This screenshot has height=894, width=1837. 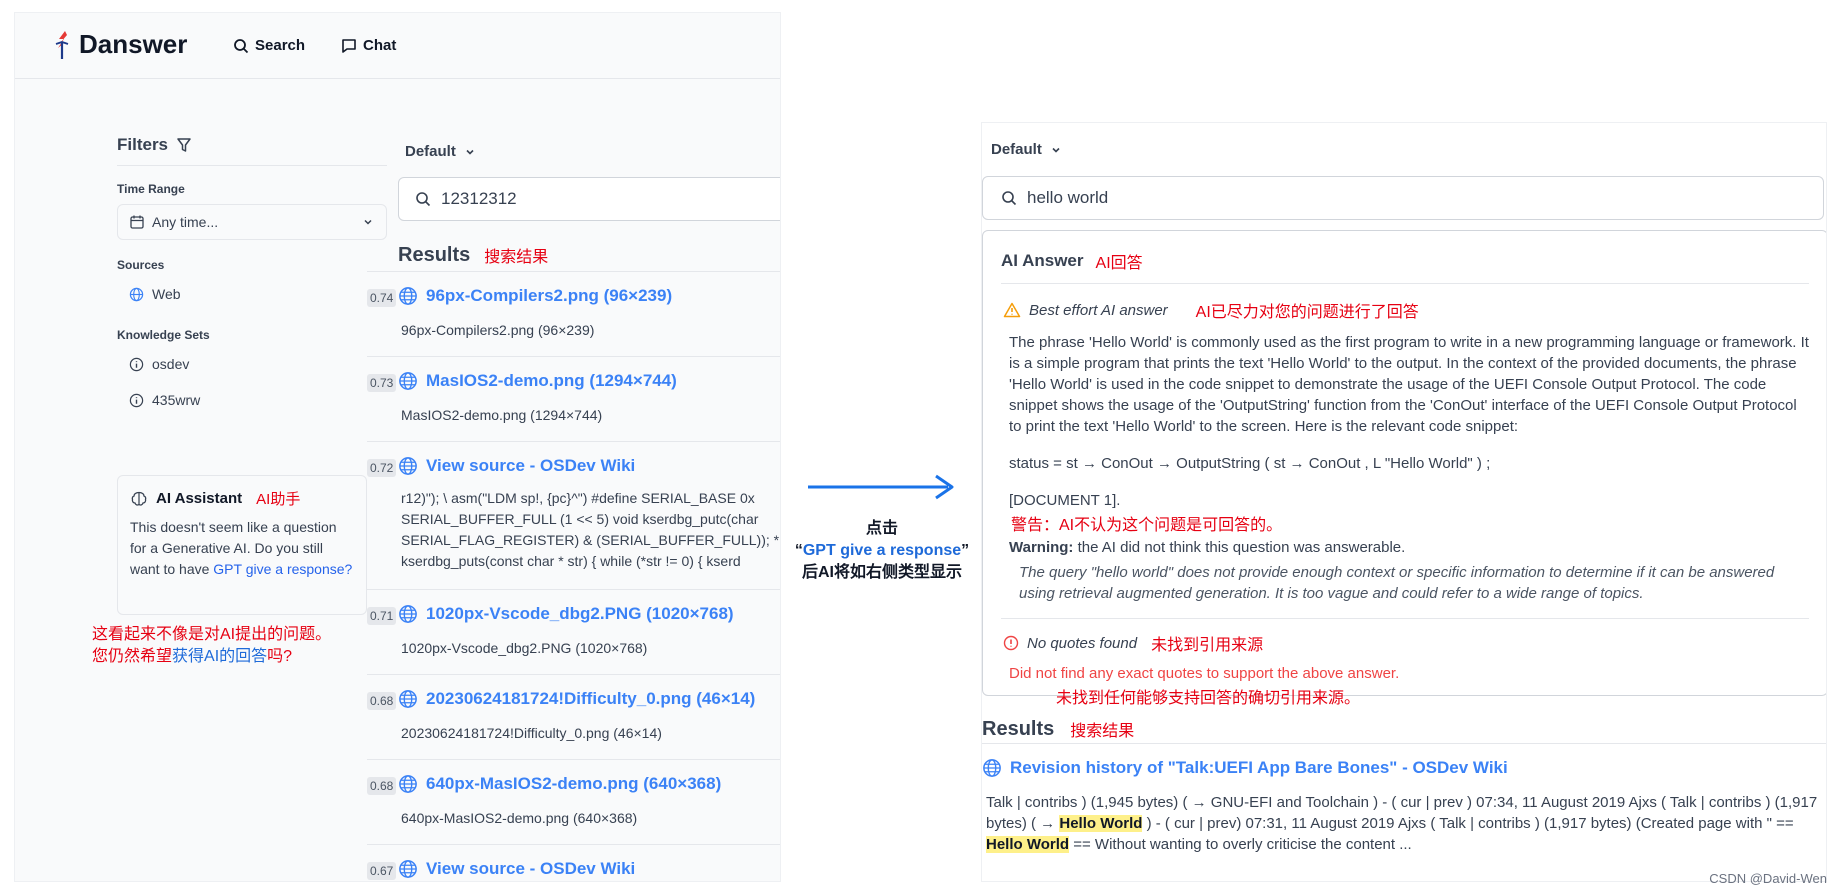 What do you see at coordinates (881, 572) in the screenshot?
I see `annotation-line: 后AI将如右侧类型显示` at bounding box center [881, 572].